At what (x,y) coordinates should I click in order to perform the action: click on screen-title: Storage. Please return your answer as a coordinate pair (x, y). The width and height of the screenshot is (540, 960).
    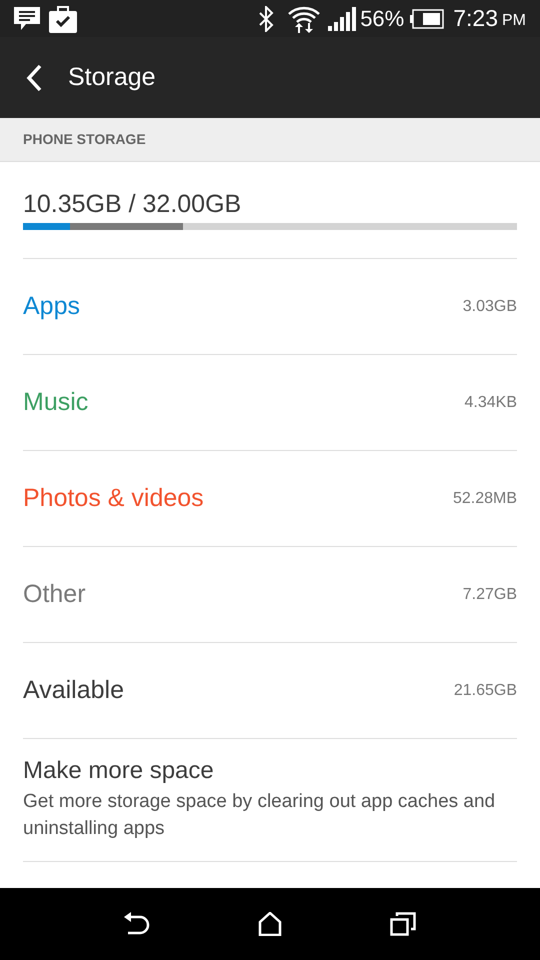
    Looking at the image, I should click on (112, 77).